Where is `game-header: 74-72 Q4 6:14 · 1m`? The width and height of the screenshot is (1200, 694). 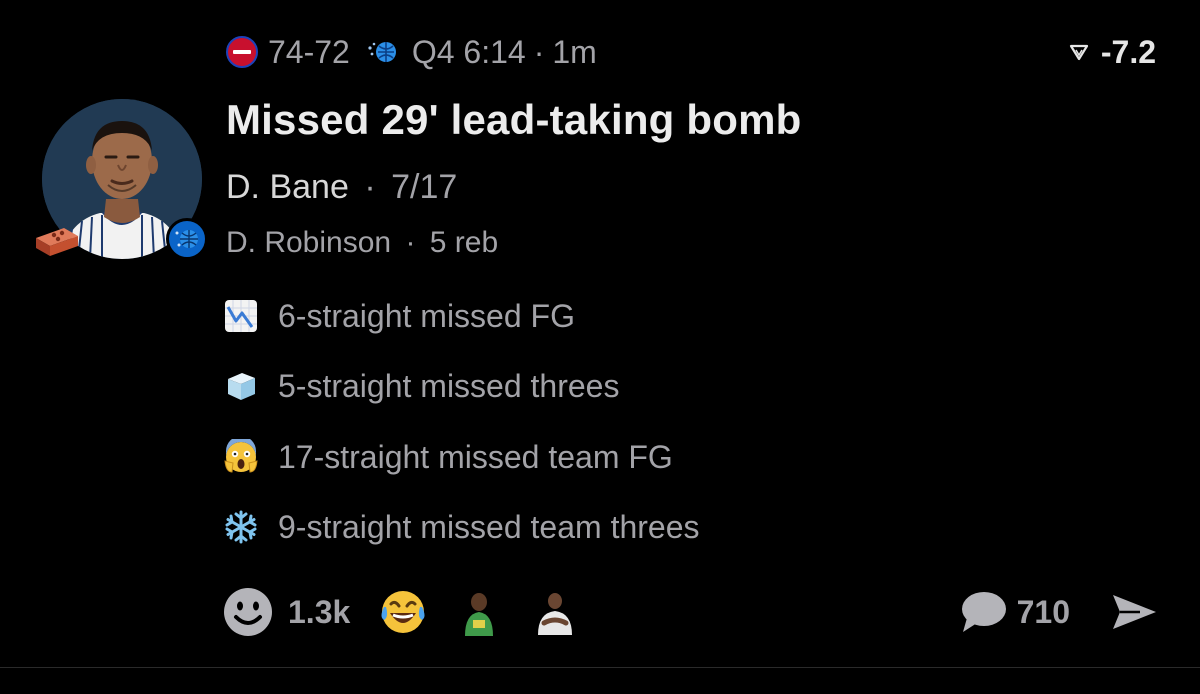
game-header: 74-72 Q4 6:14 · 1m is located at coordinates (411, 52).